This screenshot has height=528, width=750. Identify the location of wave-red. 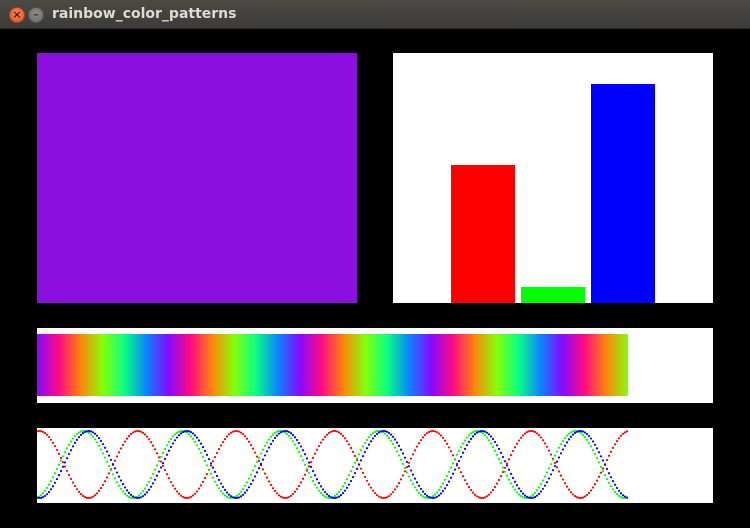
(333, 464).